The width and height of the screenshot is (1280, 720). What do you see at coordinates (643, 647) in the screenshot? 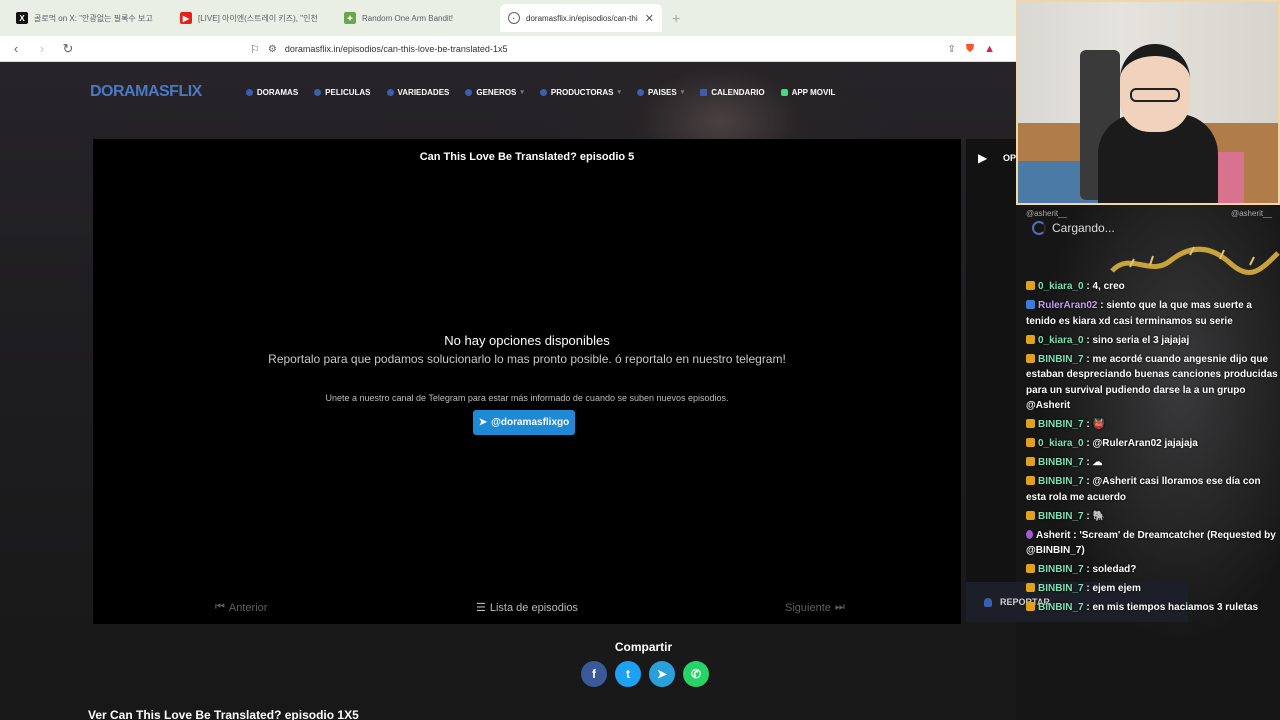
I see `share-title: Compartir` at bounding box center [643, 647].